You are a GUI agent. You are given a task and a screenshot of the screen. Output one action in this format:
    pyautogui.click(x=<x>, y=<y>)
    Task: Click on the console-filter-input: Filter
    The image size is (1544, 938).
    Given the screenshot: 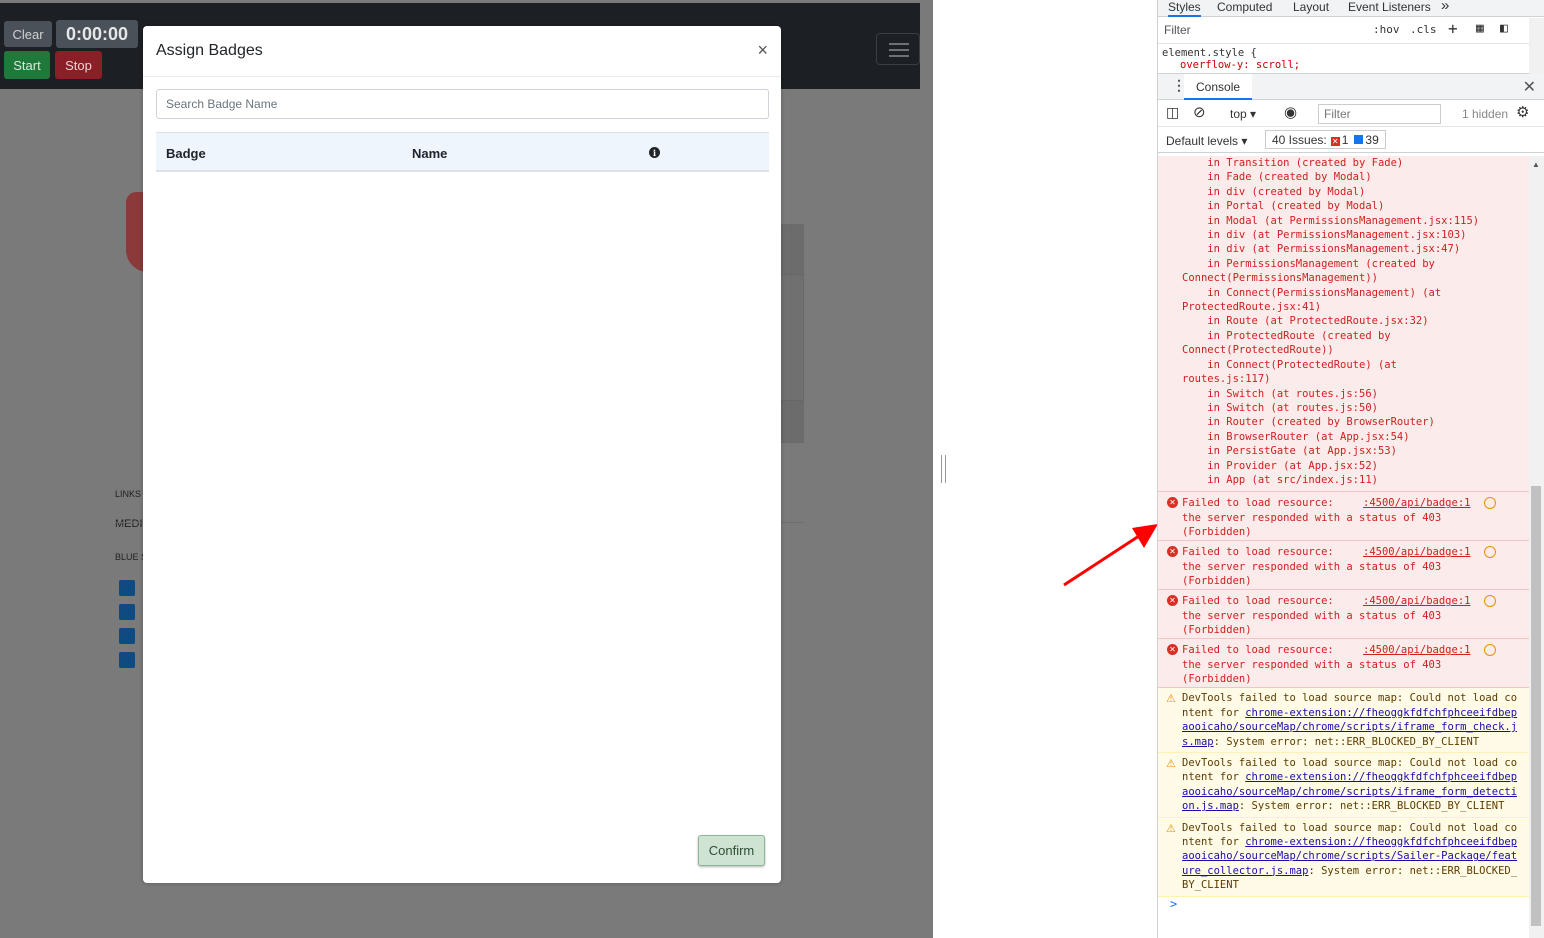 What is the action you would take?
    pyautogui.click(x=1379, y=114)
    